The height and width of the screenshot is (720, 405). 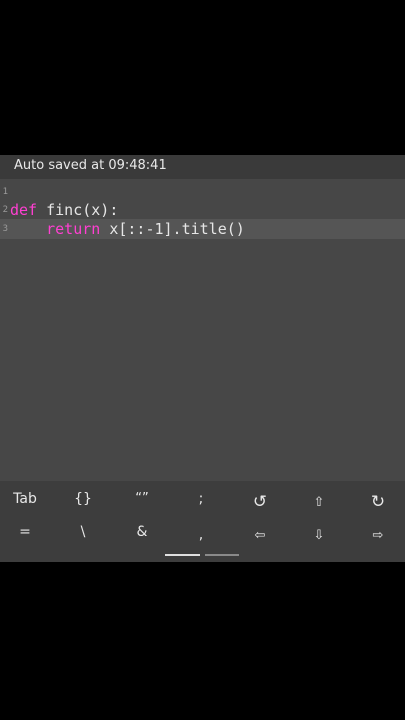 What do you see at coordinates (202, 210) in the screenshot?
I see `code-line: 2 def finc(x):` at bounding box center [202, 210].